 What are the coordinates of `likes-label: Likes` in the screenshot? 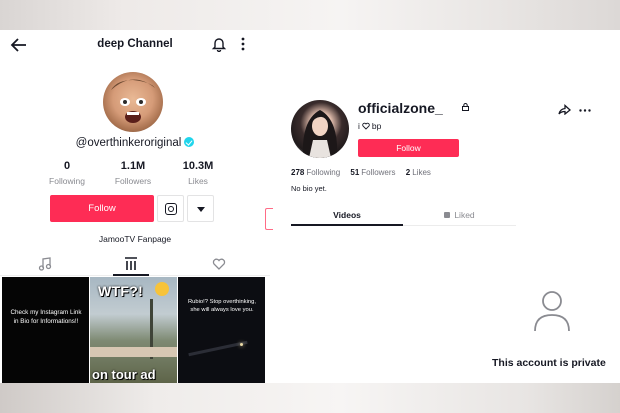 It's located at (421, 172).